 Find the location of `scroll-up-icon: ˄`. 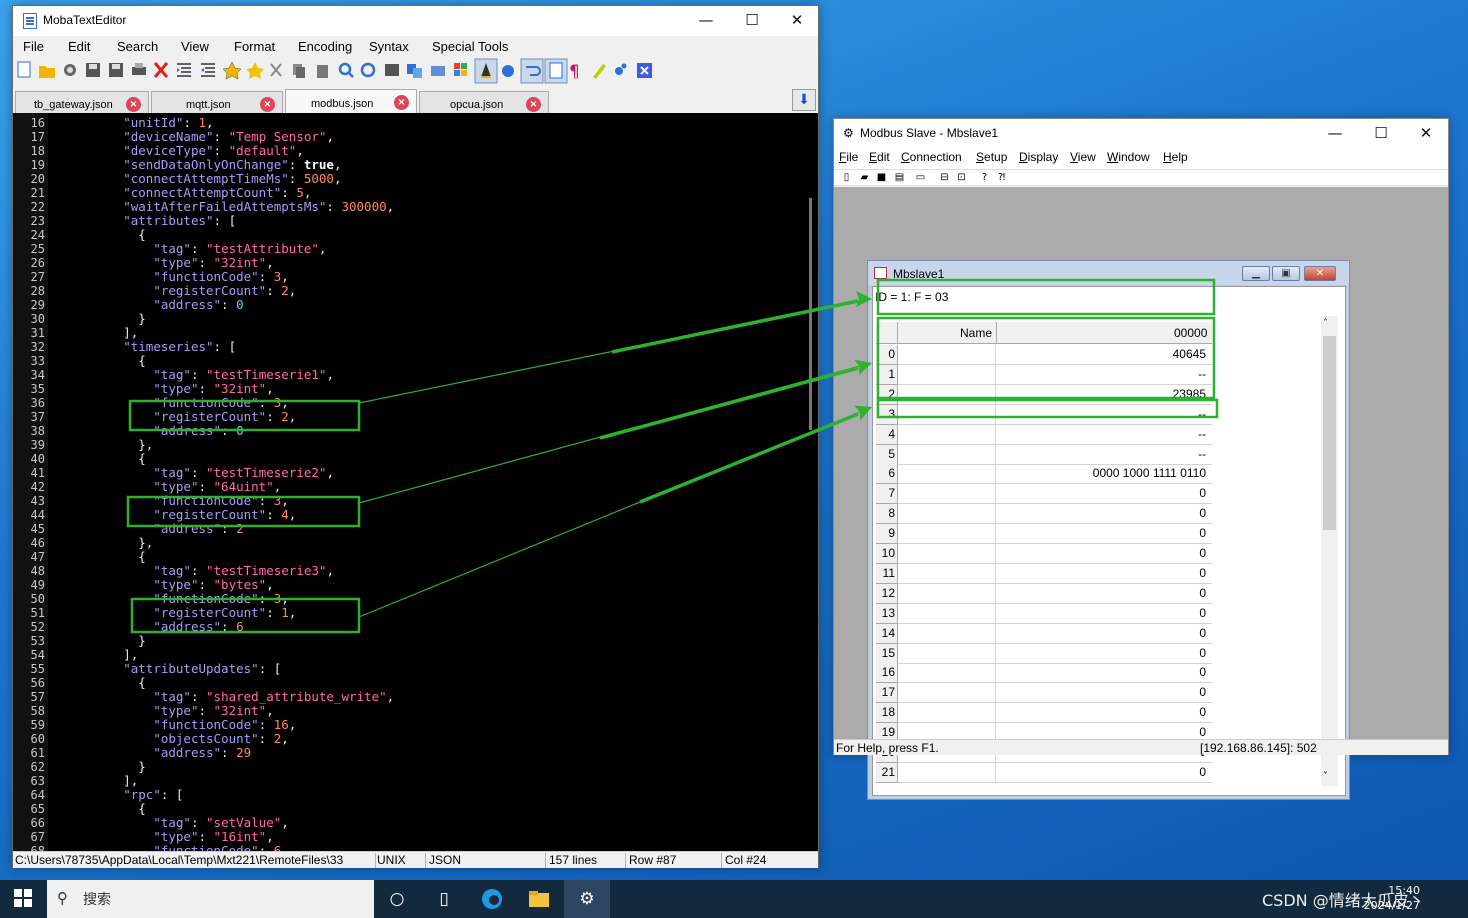

scroll-up-icon: ˄ is located at coordinates (1325, 323).